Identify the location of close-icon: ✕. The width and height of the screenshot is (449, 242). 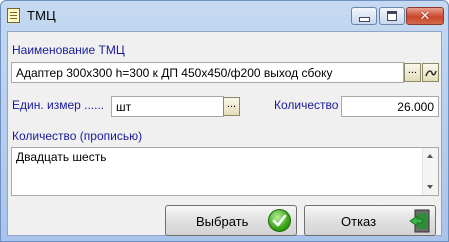
(425, 16).